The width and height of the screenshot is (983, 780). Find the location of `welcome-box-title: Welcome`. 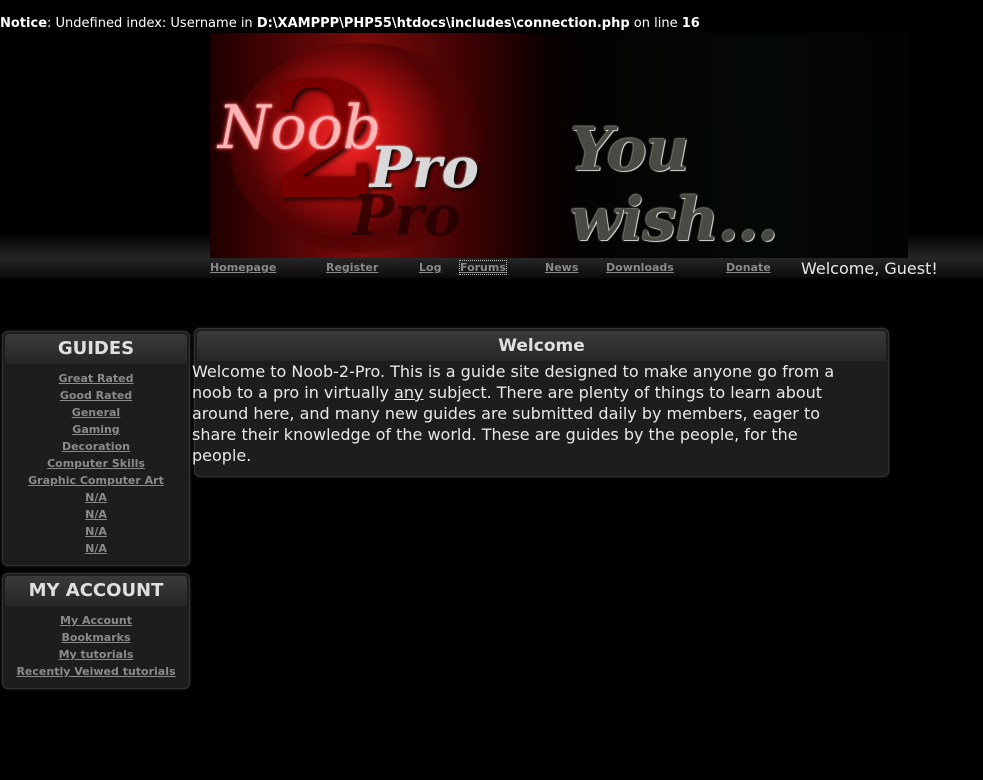

welcome-box-title: Welcome is located at coordinates (541, 346).